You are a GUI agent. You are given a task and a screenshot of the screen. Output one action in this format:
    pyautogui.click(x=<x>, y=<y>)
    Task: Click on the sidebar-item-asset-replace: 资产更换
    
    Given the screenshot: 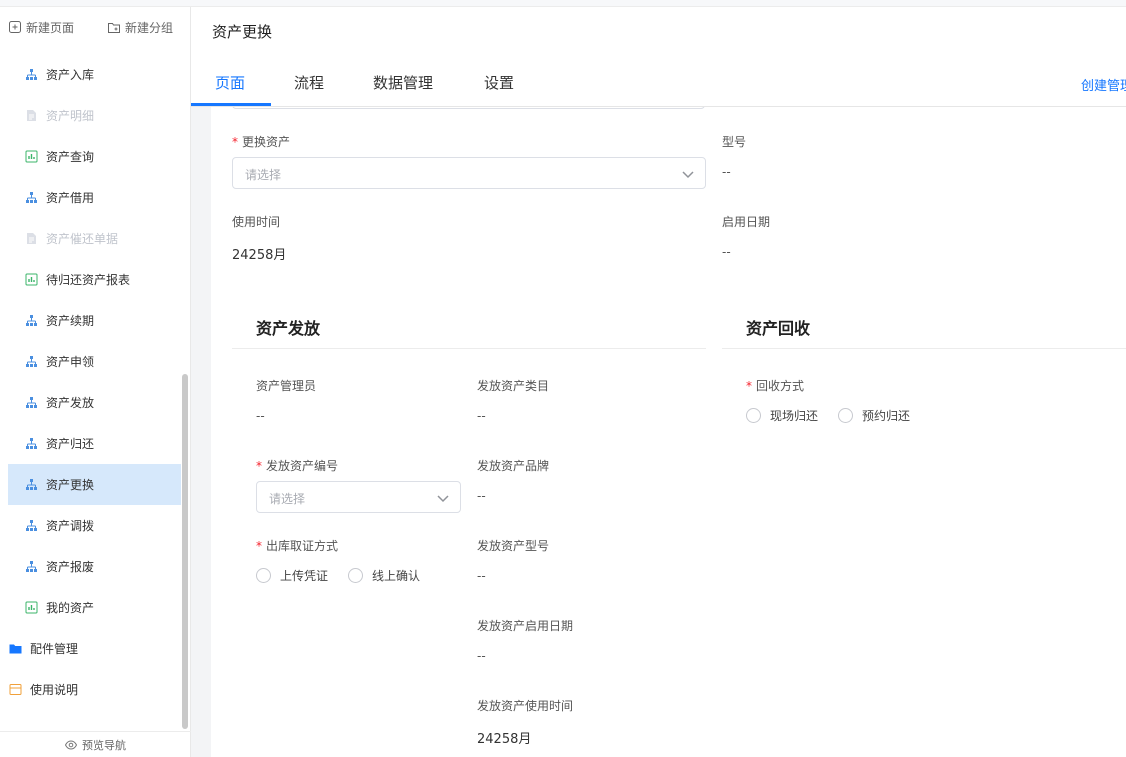 What is the action you would take?
    pyautogui.click(x=94, y=484)
    